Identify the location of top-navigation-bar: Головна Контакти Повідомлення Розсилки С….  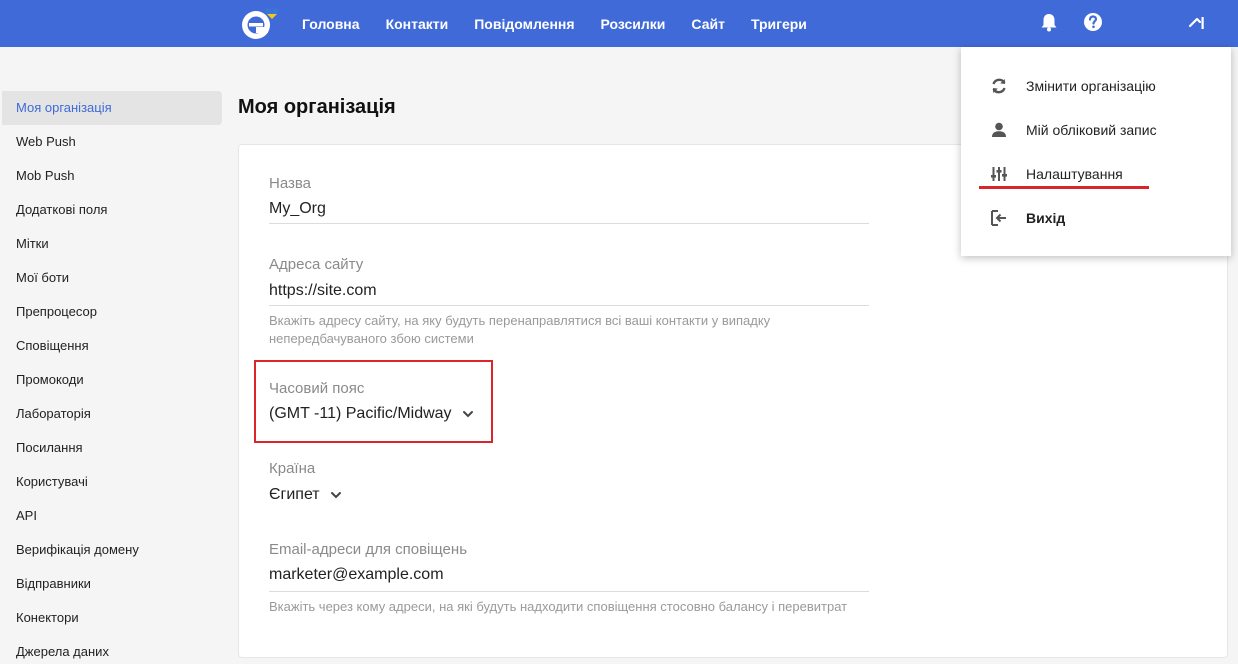
(619, 23).